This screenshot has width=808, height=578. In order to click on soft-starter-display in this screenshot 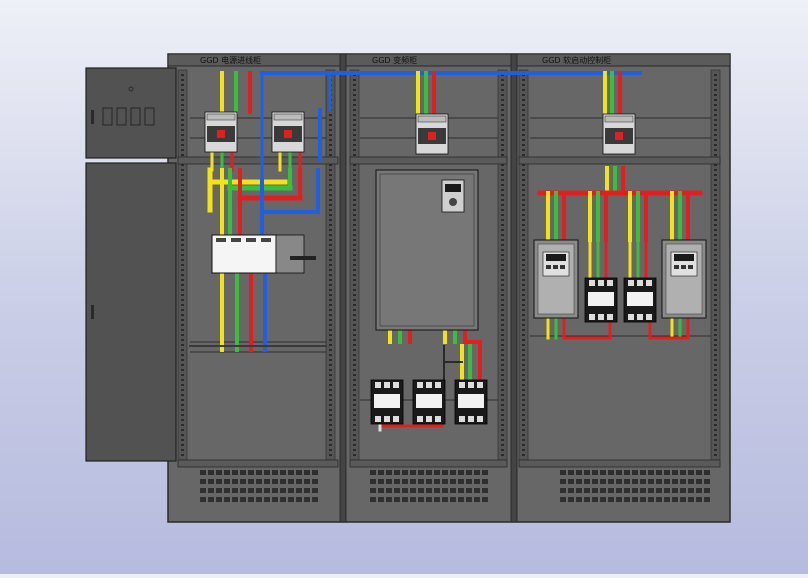, I will do `click(684, 257)`.